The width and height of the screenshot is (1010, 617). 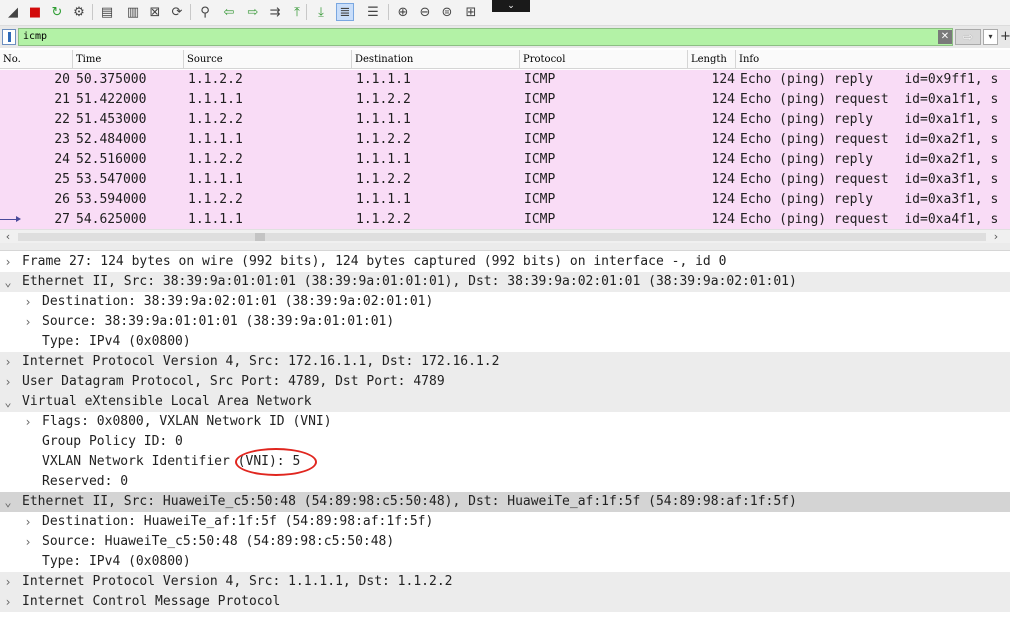 I want to click on column-header-destination: Destination, so click(x=436, y=59).